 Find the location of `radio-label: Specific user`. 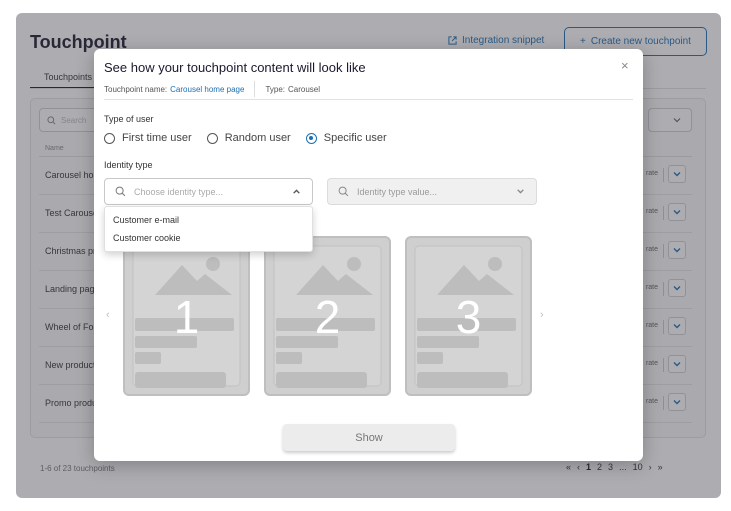

radio-label: Specific user is located at coordinates (355, 138).